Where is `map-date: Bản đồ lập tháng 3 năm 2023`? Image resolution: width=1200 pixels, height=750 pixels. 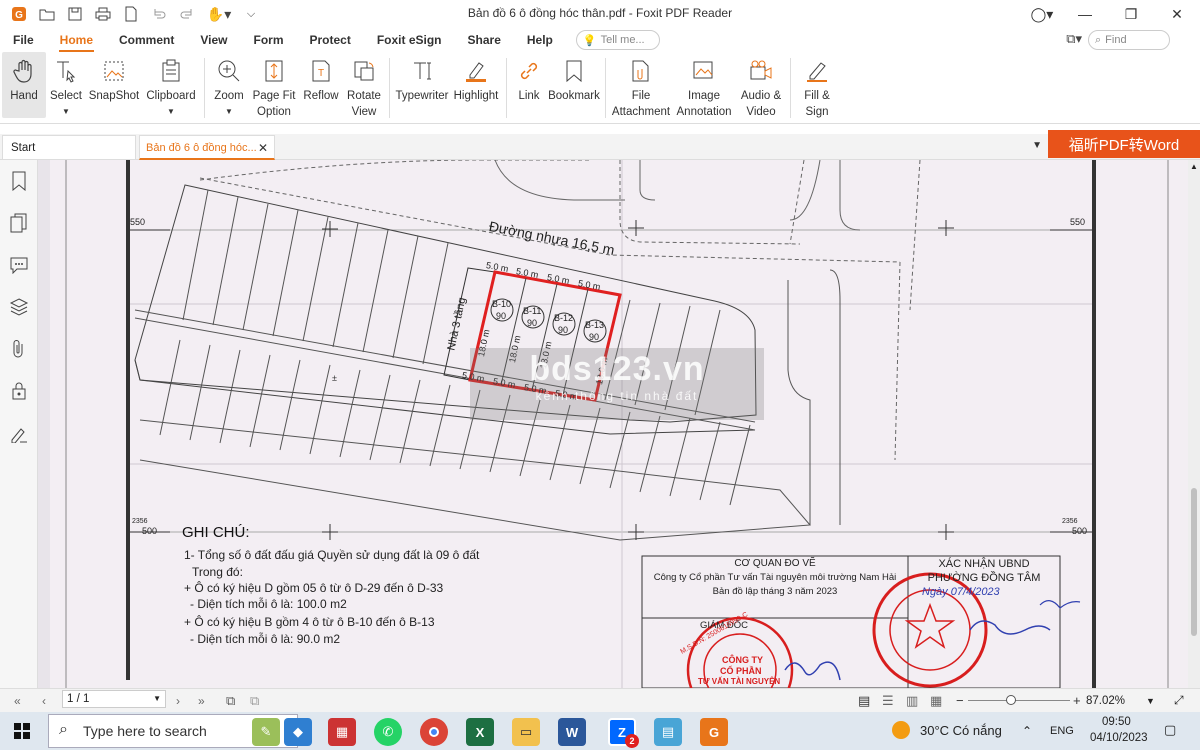
map-date: Bản đồ lập tháng 3 năm 2023 is located at coordinates (775, 591).